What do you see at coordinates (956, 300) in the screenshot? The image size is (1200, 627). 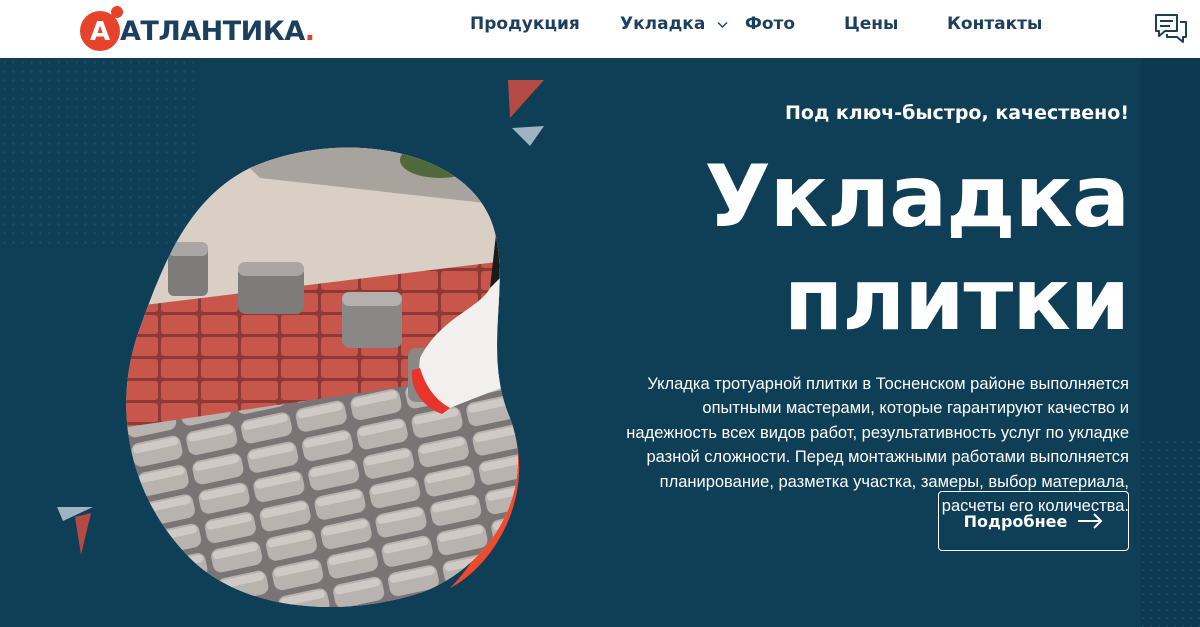 I see `hero-title-line2: плитки` at bounding box center [956, 300].